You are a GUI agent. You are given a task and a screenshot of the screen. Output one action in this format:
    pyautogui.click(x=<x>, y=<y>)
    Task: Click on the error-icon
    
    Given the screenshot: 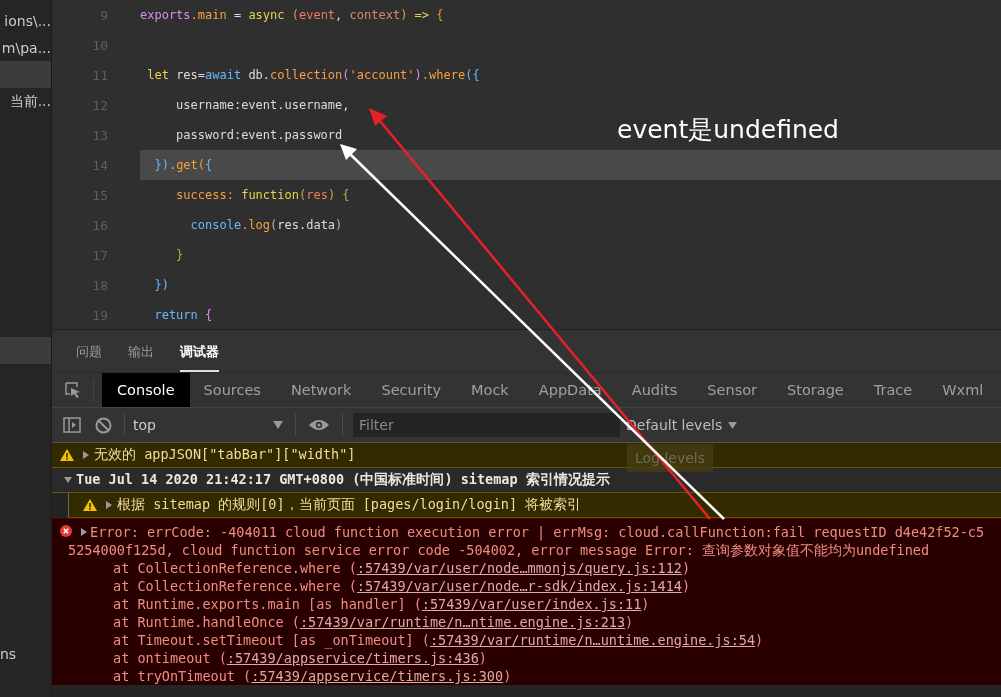 What is the action you would take?
    pyautogui.click(x=66, y=531)
    